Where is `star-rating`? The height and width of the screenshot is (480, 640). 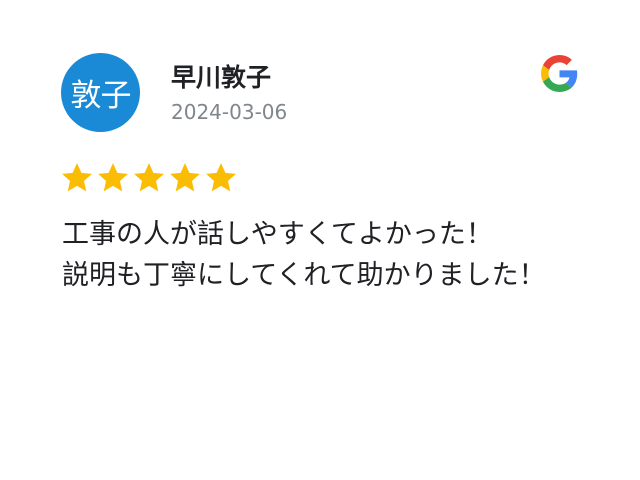
star-rating is located at coordinates (149, 178).